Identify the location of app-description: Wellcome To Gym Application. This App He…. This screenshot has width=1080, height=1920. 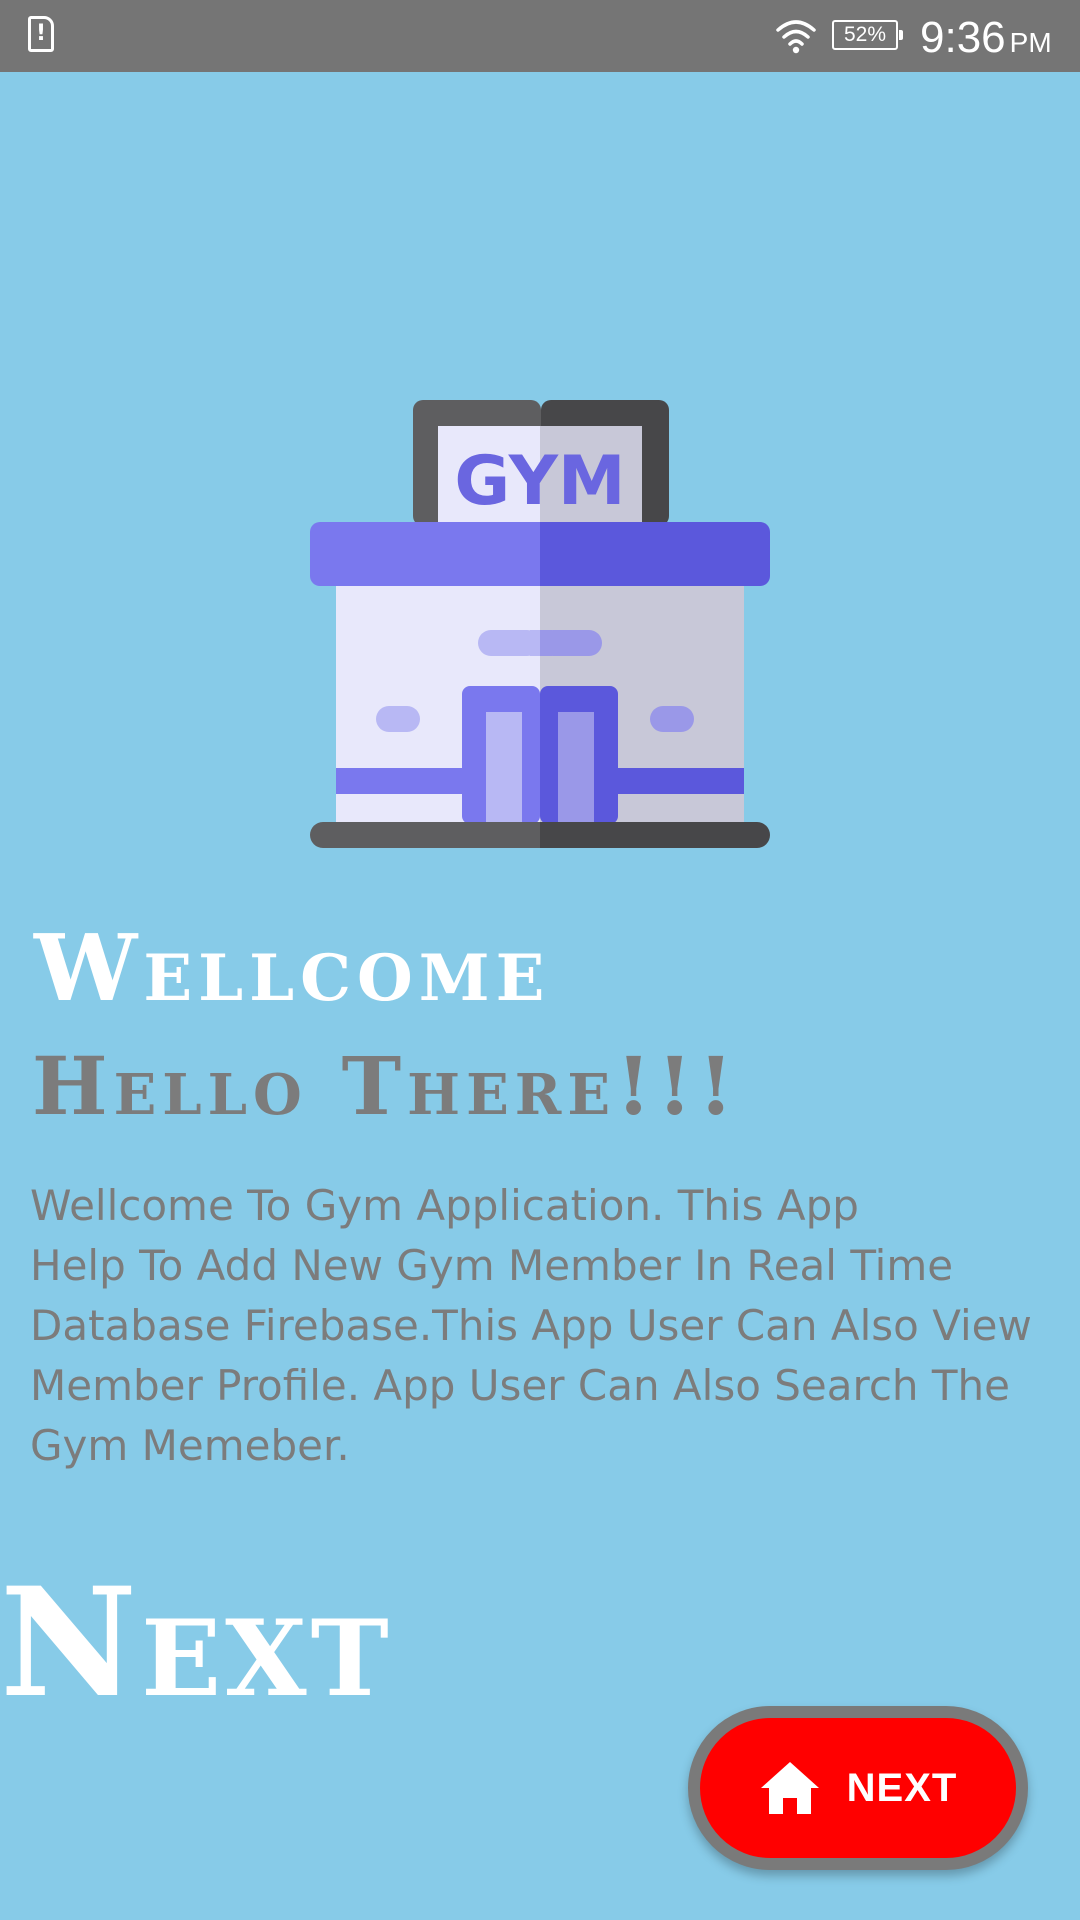
(531, 1325).